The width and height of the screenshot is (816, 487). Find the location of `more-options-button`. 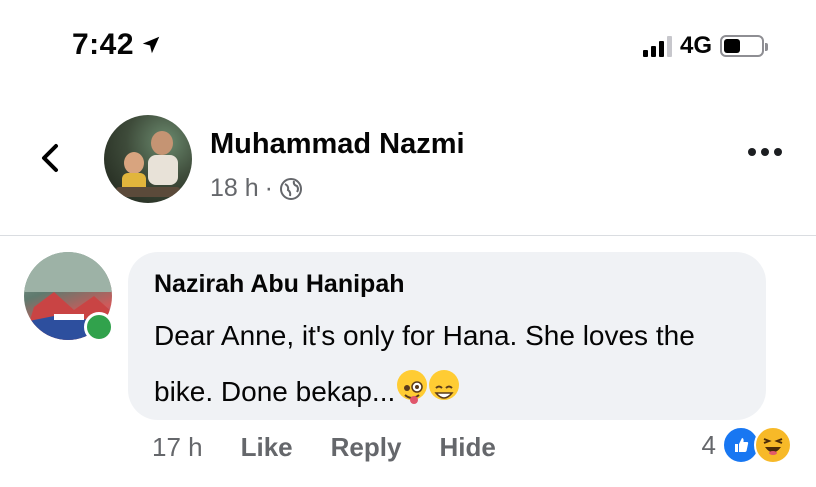

more-options-button is located at coordinates (765, 152).